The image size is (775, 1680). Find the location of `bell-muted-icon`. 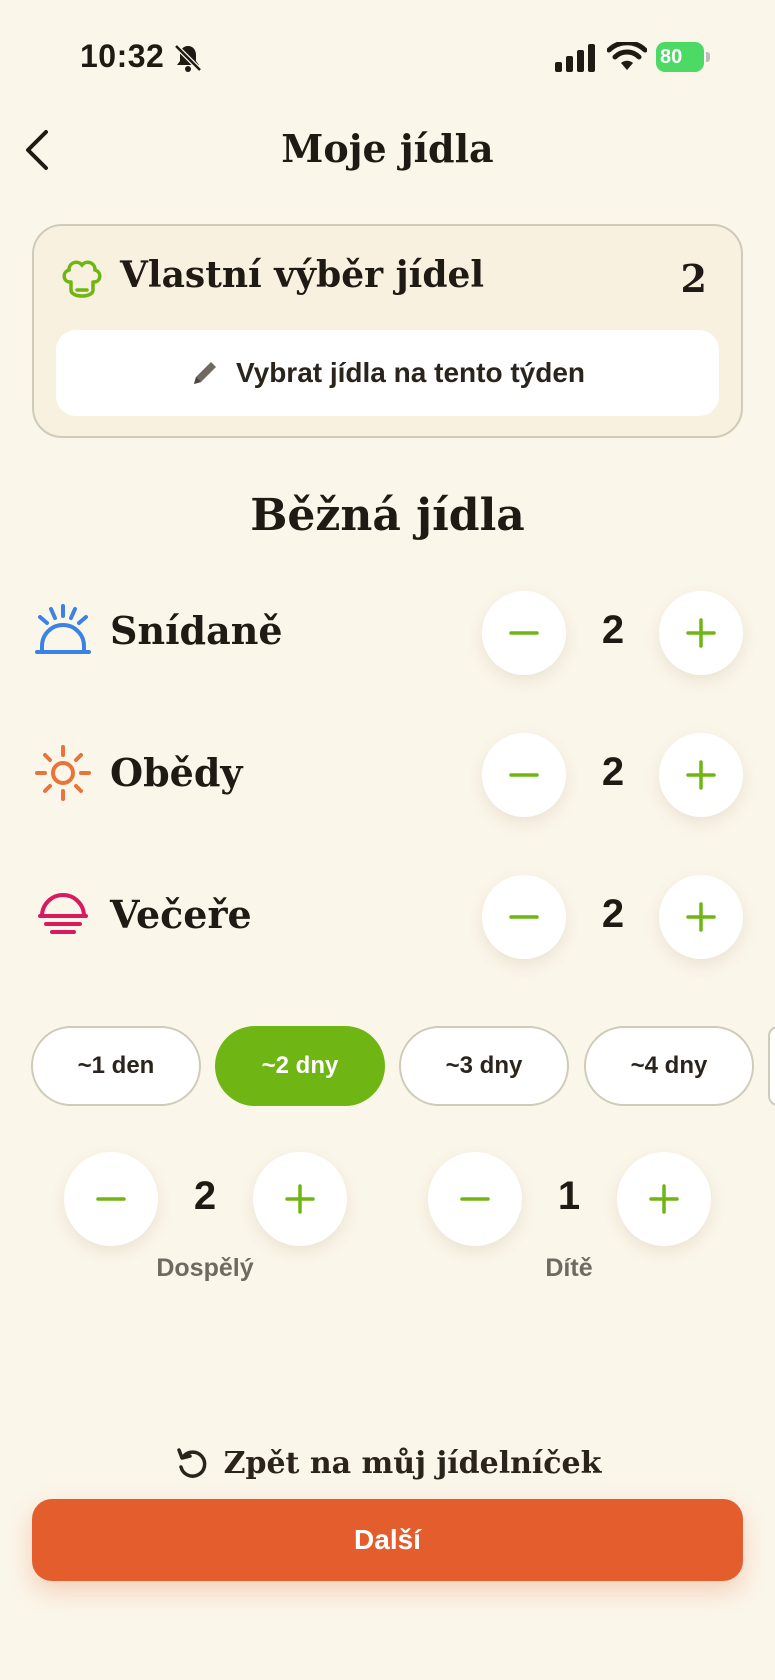

bell-muted-icon is located at coordinates (188, 58).